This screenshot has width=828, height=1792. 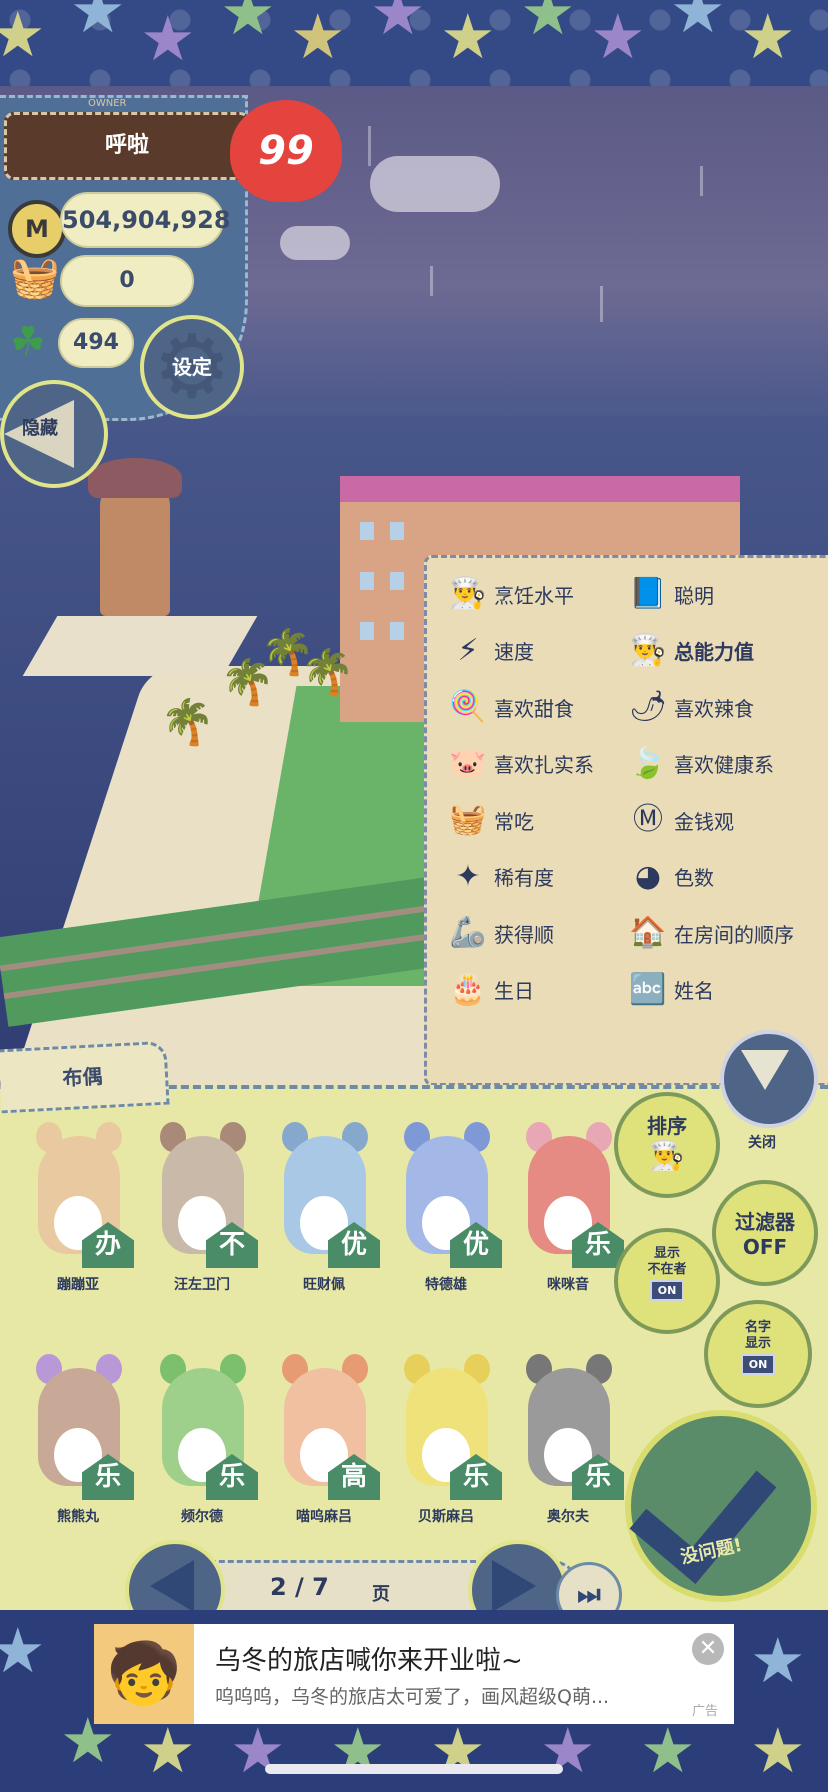 What do you see at coordinates (667, 1155) in the screenshot?
I see `sort-chef-icon: 👨‍🍳` at bounding box center [667, 1155].